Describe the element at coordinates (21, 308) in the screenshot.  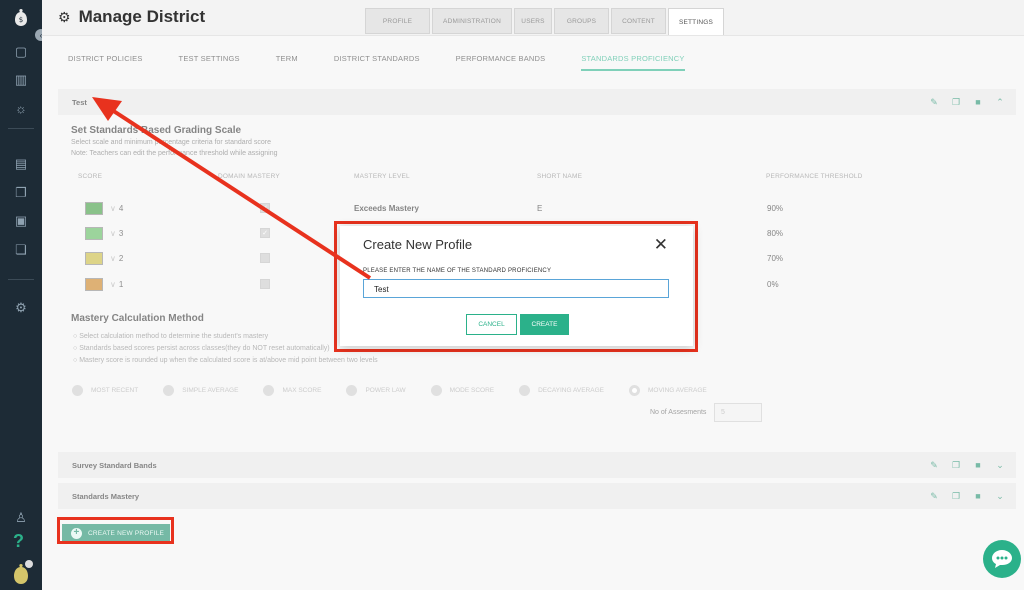
I see `settings-icon: ⚙` at that location.